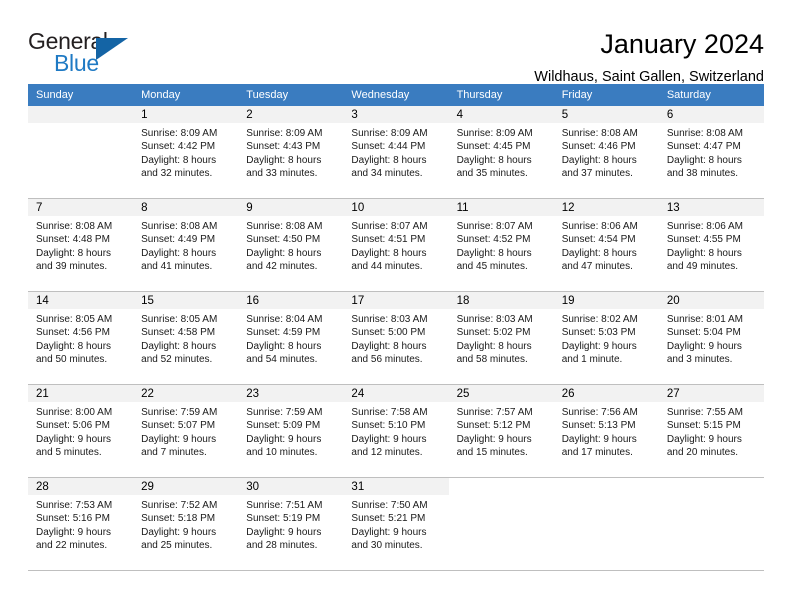 The width and height of the screenshot is (792, 612). I want to click on day-detail-line: Sunrise: 7:55 AM, so click(704, 412).